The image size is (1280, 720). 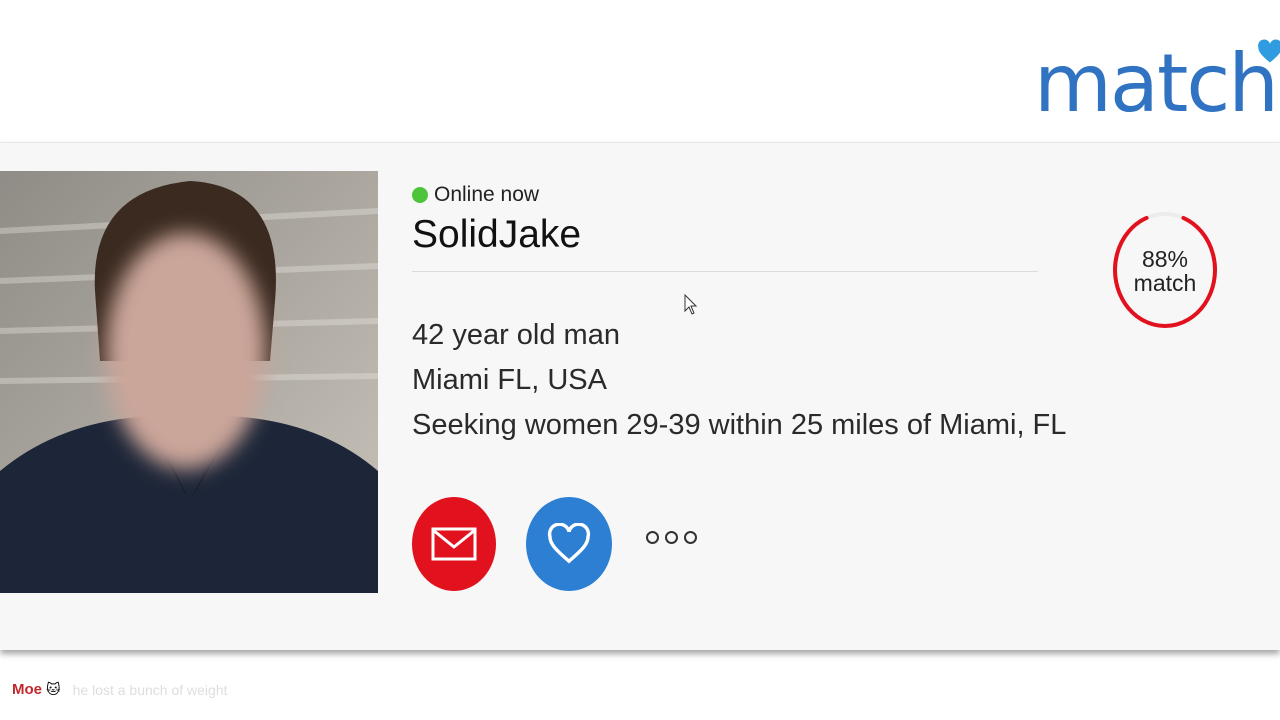 What do you see at coordinates (691, 304) in the screenshot?
I see `mouse-cursor-icon` at bounding box center [691, 304].